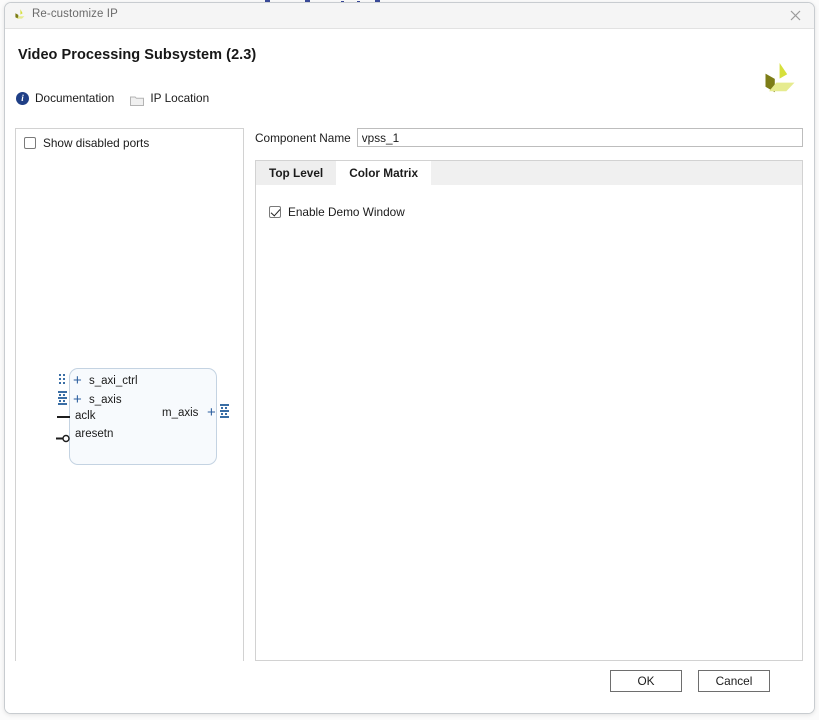  I want to click on bus-pin-s-axi-ctrl, so click(62, 380).